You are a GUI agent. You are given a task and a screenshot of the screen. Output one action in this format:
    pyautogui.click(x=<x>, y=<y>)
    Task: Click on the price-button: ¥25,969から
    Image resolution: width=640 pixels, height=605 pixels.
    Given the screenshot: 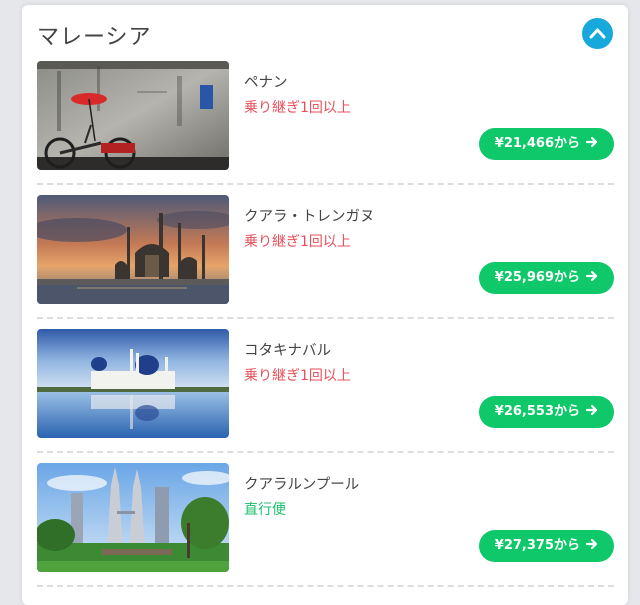 What is the action you would take?
    pyautogui.click(x=546, y=278)
    